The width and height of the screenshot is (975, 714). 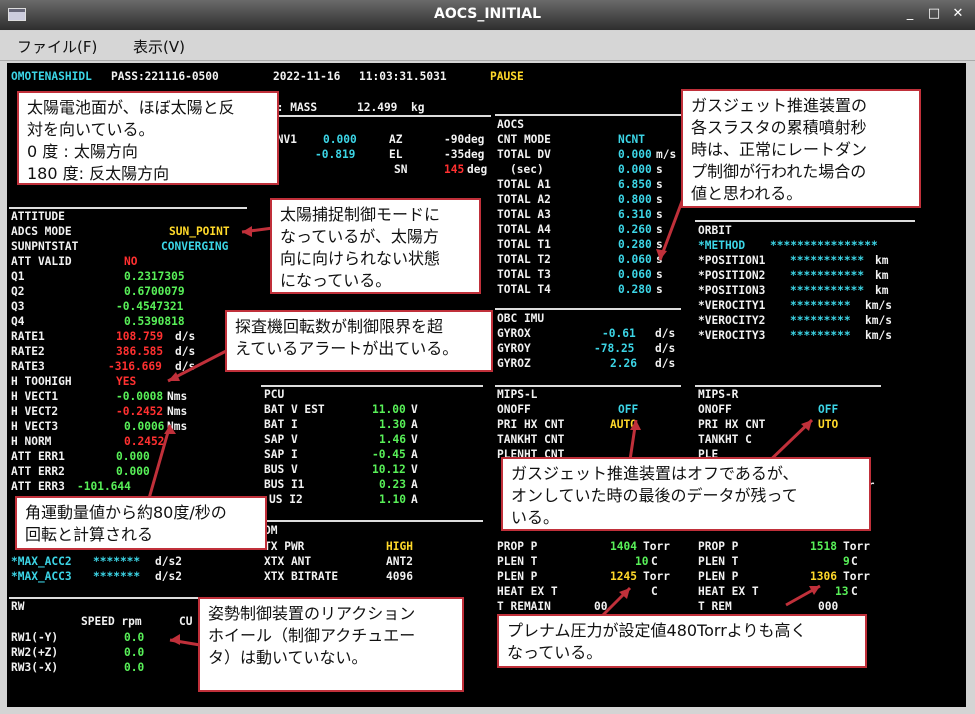 What do you see at coordinates (159, 463) in the screenshot?
I see `arrow-h-vect` at bounding box center [159, 463].